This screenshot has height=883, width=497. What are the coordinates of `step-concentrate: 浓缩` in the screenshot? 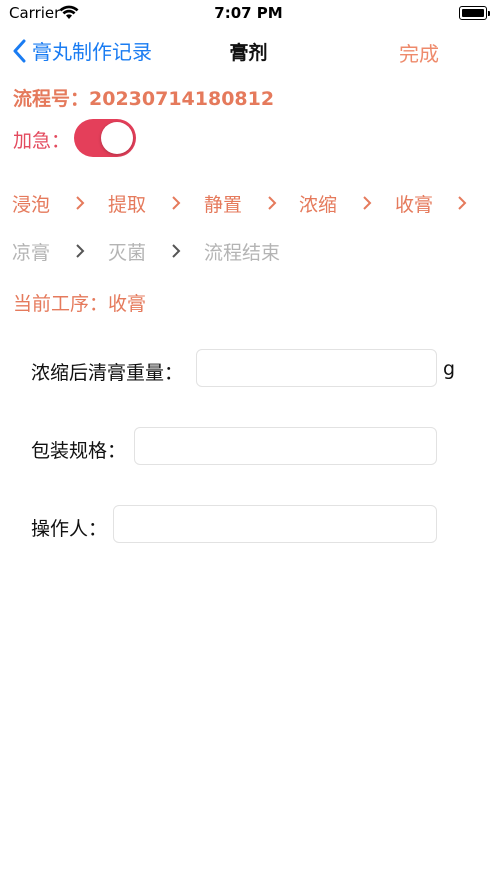 It's located at (318, 205).